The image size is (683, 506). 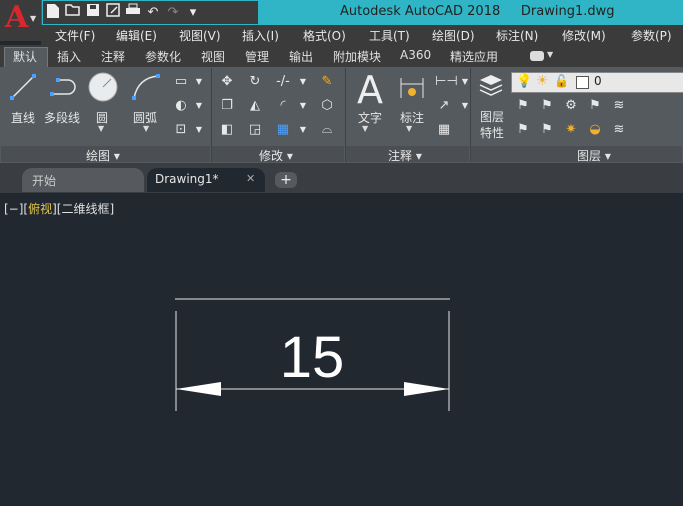 What do you see at coordinates (181, 106) in the screenshot?
I see `hatch-icon: ◐` at bounding box center [181, 106].